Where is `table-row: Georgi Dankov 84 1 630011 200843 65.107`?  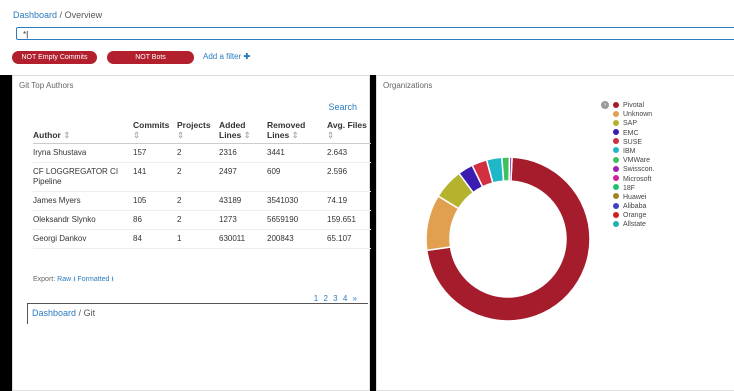 table-row: Georgi Dankov 84 1 630011 200843 65.107 is located at coordinates (202, 239).